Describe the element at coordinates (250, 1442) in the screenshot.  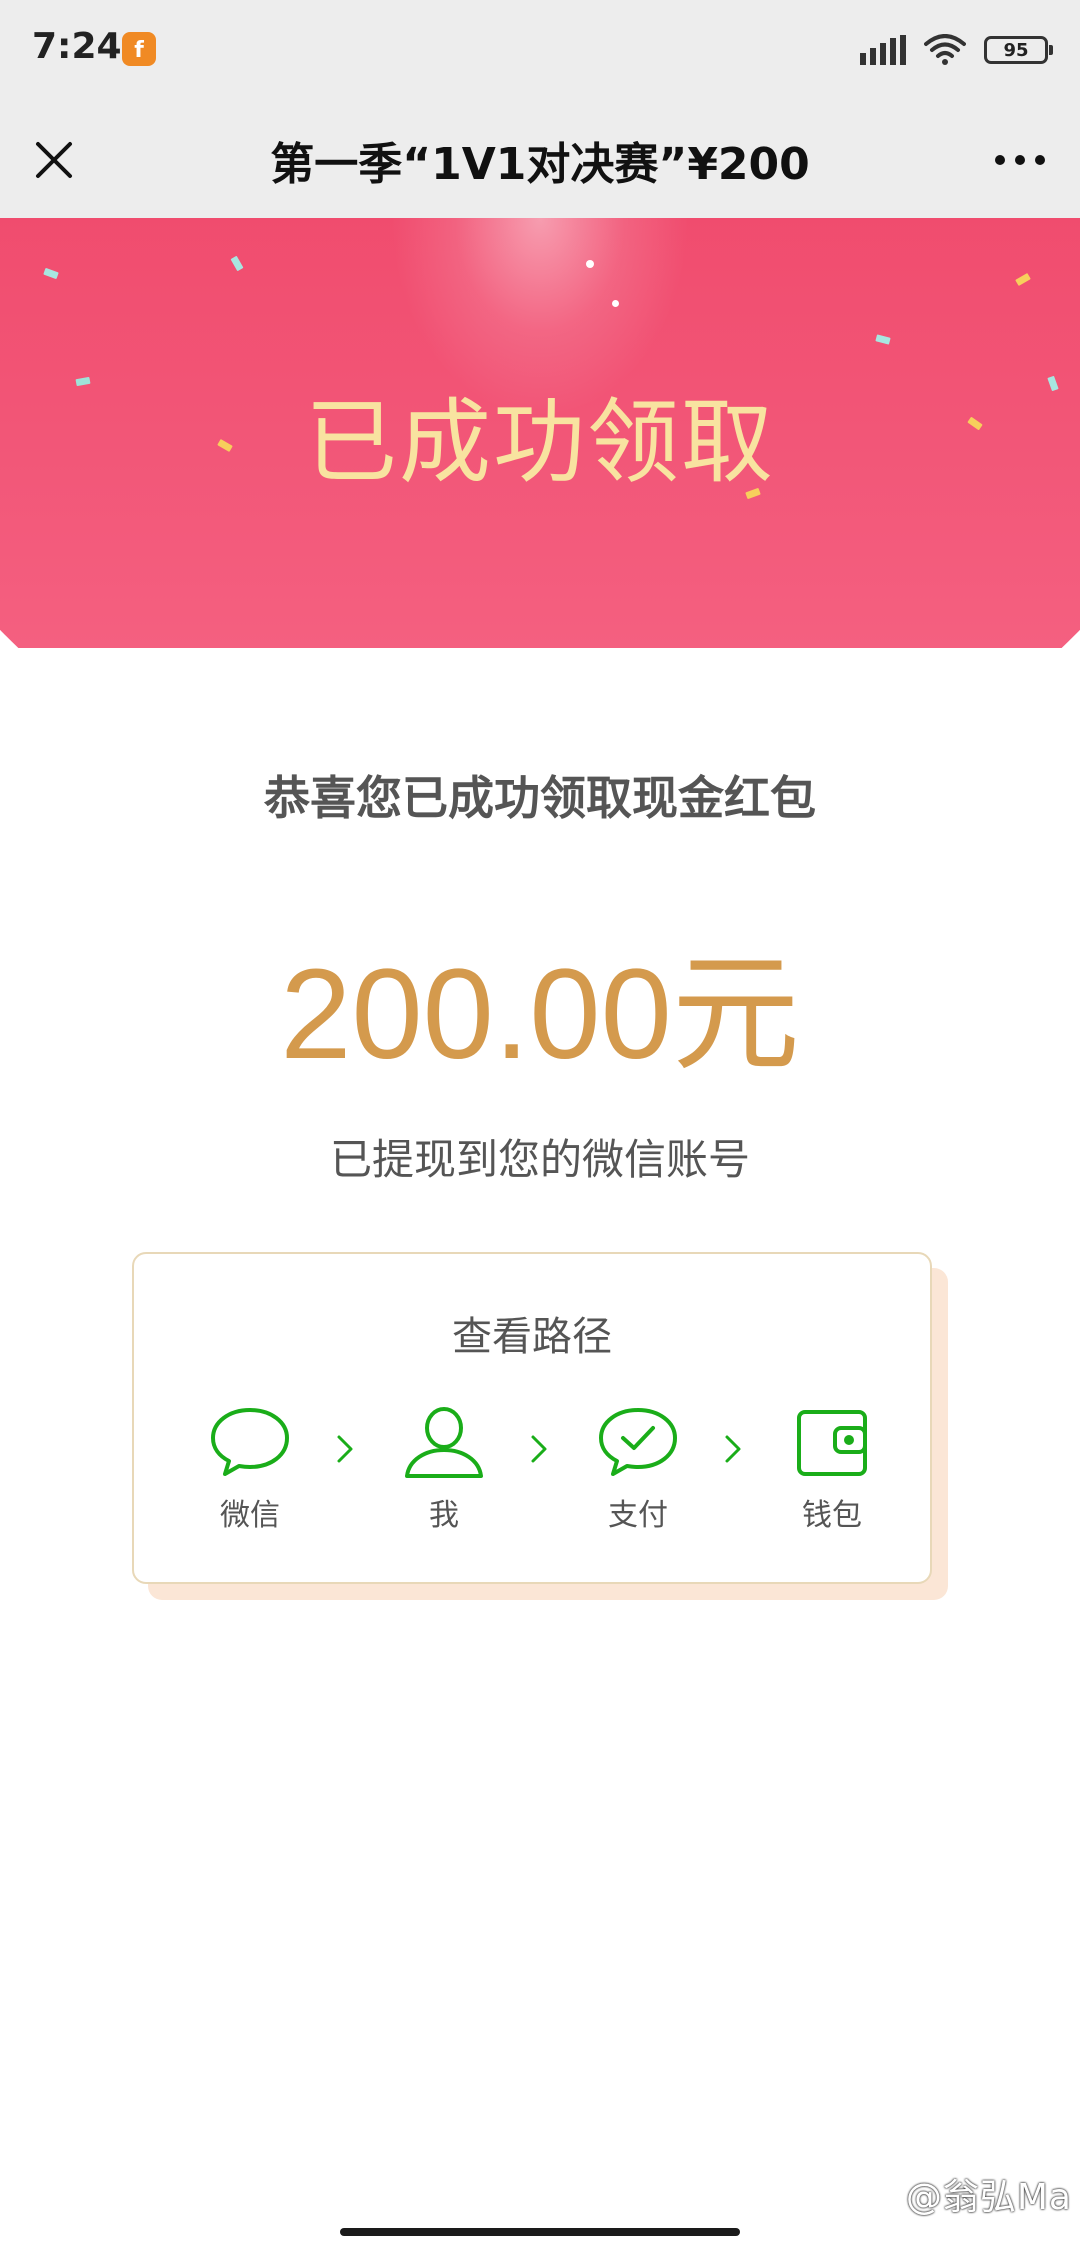
I see `chat-bubble-icon` at that location.